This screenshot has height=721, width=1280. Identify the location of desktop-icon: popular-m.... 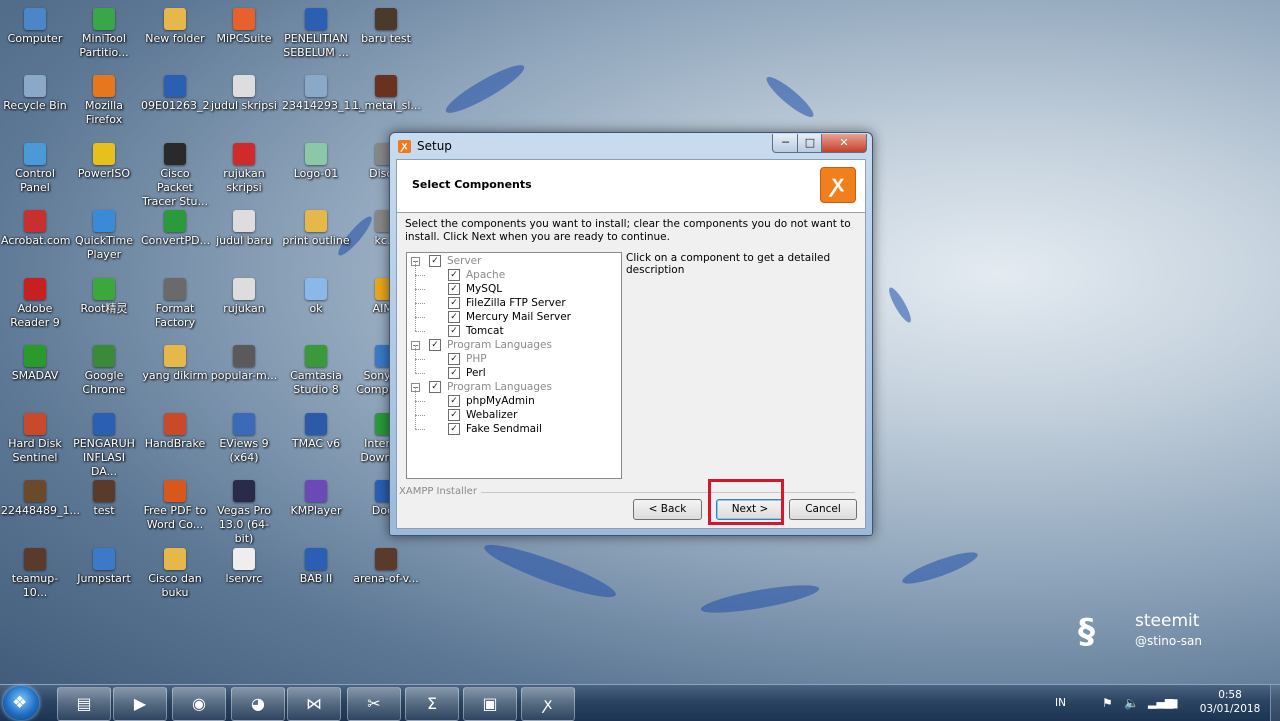
(244, 364).